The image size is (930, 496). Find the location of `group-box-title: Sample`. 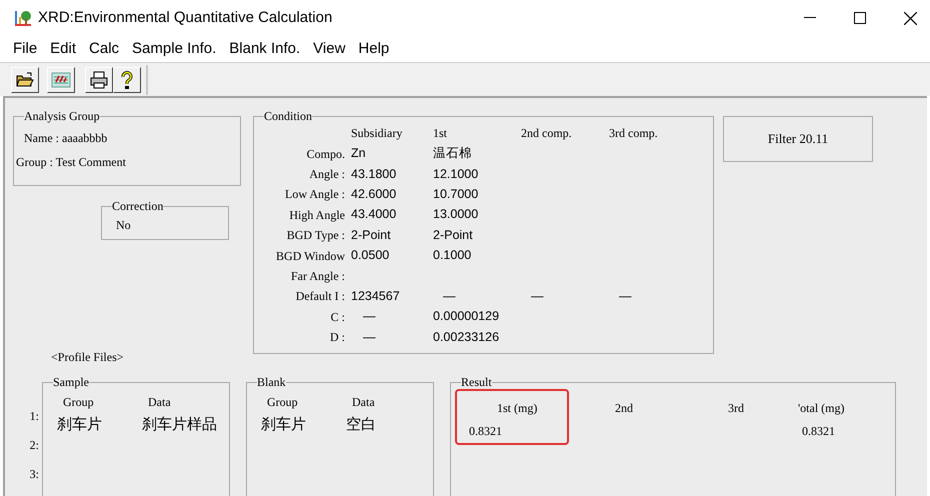

group-box-title: Sample is located at coordinates (71, 382).